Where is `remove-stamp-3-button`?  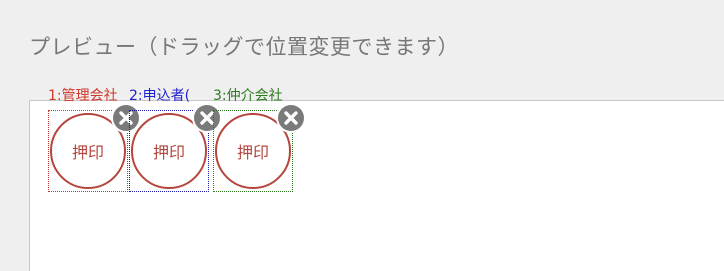
remove-stamp-3-button is located at coordinates (291, 118).